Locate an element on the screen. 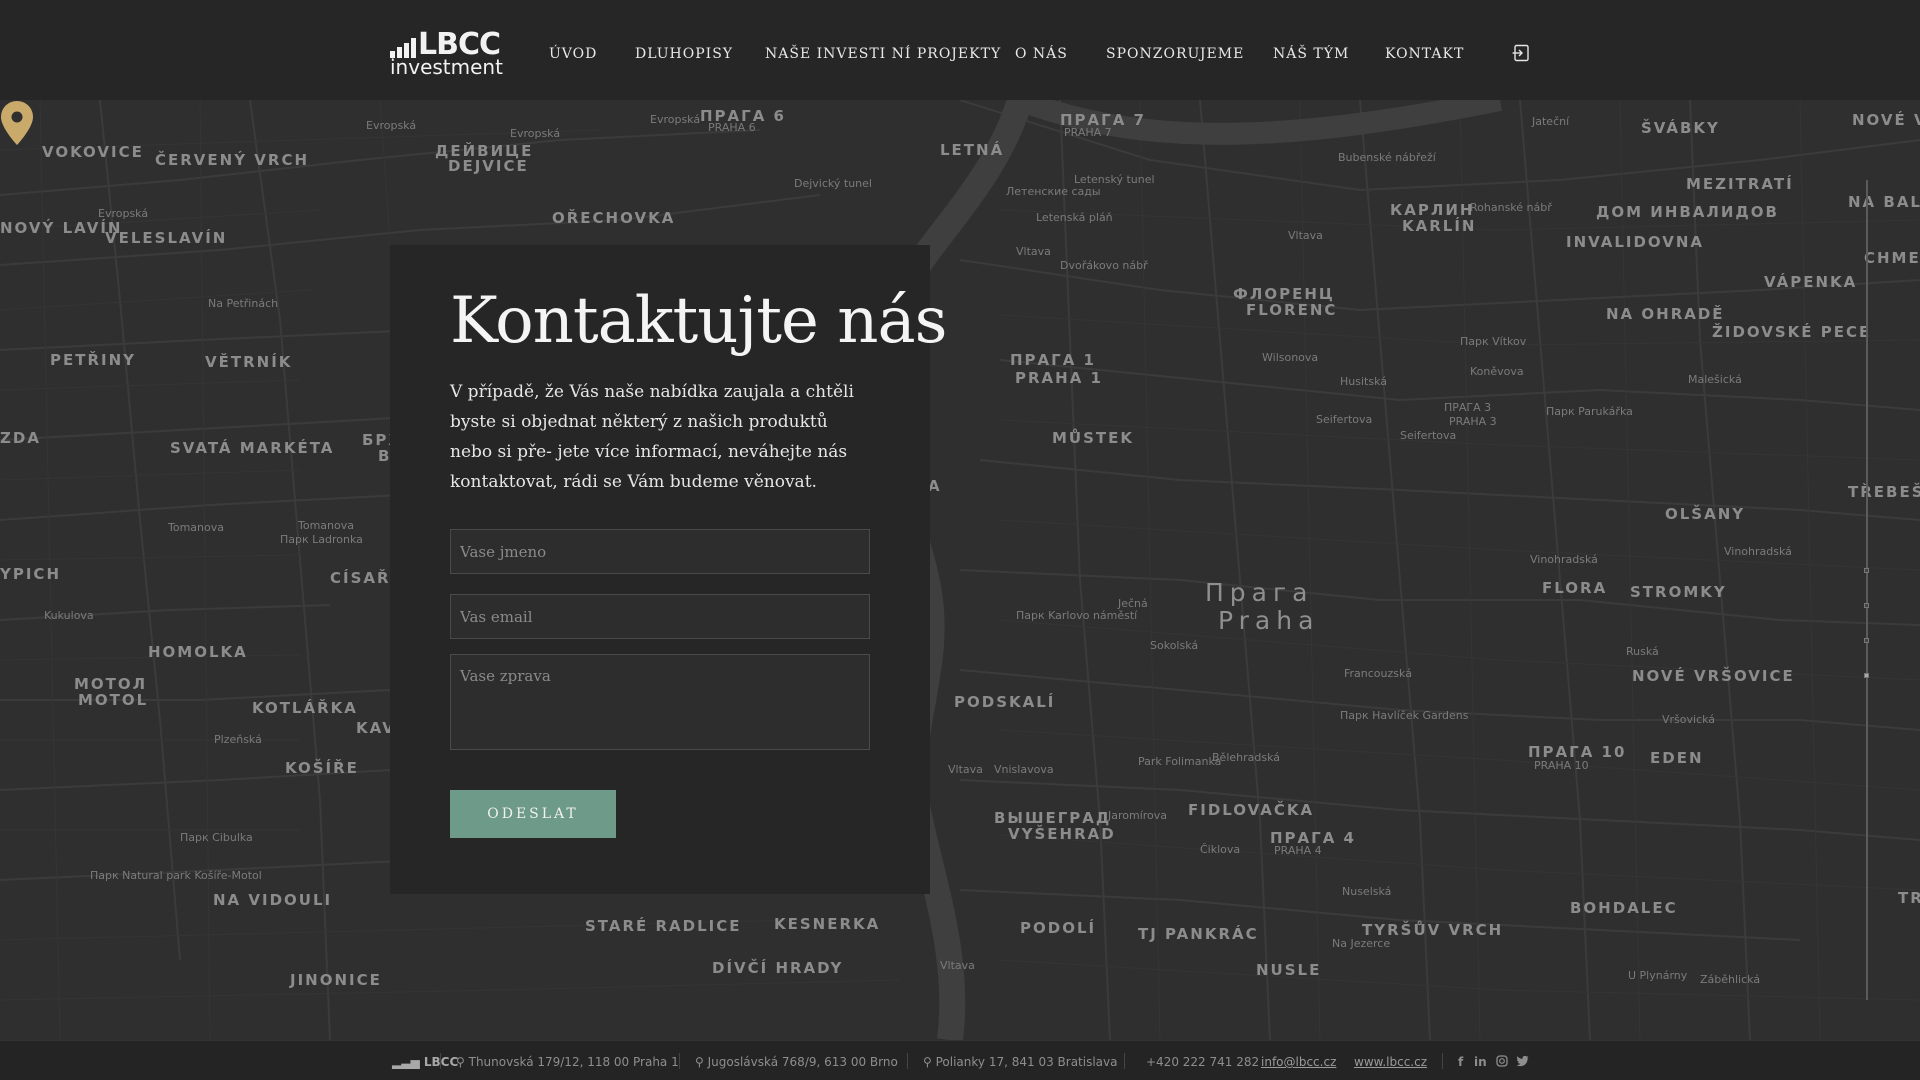 The height and width of the screenshot is (1080, 1920). map-label: HOMOLKA is located at coordinates (198, 652).